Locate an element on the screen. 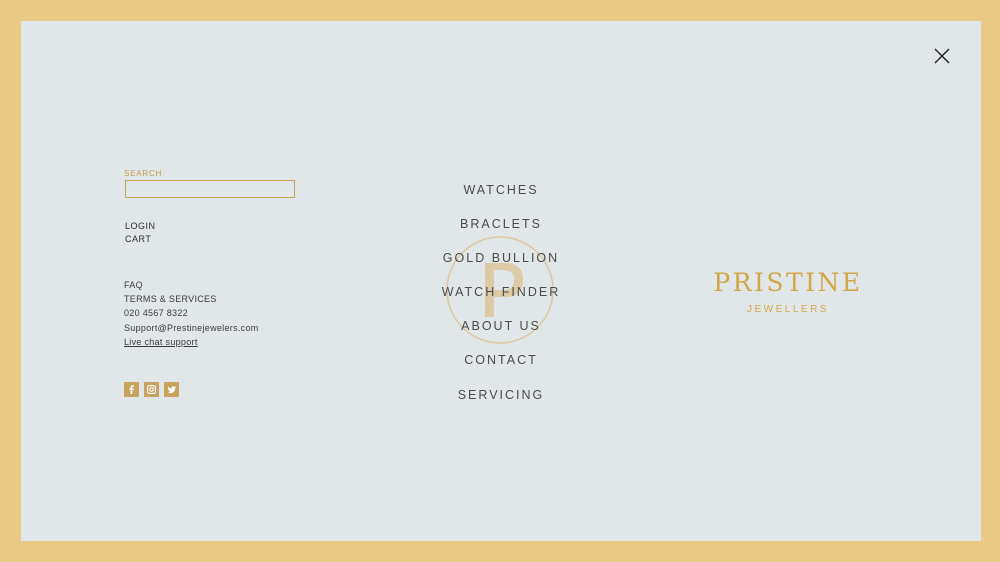  nav-braclets: BRACLETS is located at coordinates (501, 224).